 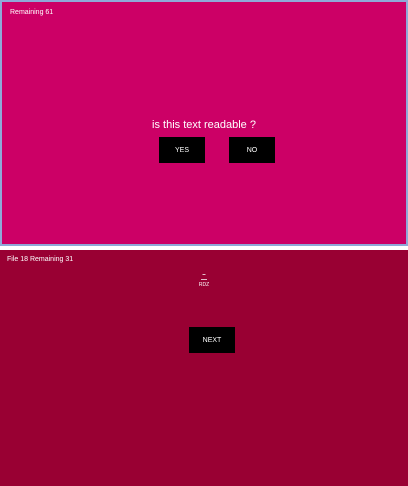 I want to click on next-button: NEXT, so click(x=212, y=340).